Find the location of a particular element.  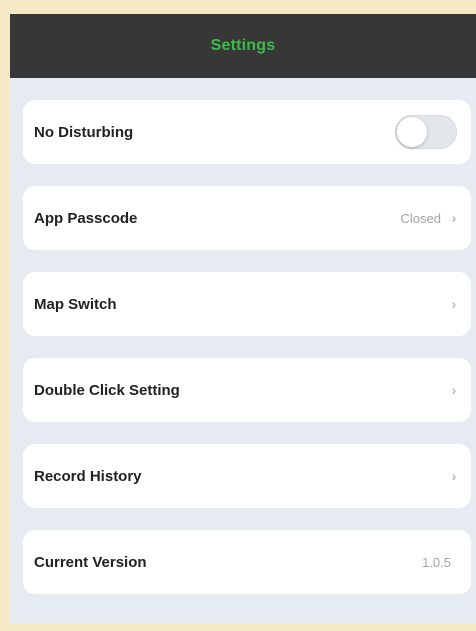

settings-row-current-version: Current Version 1.0.5 is located at coordinates (247, 562).